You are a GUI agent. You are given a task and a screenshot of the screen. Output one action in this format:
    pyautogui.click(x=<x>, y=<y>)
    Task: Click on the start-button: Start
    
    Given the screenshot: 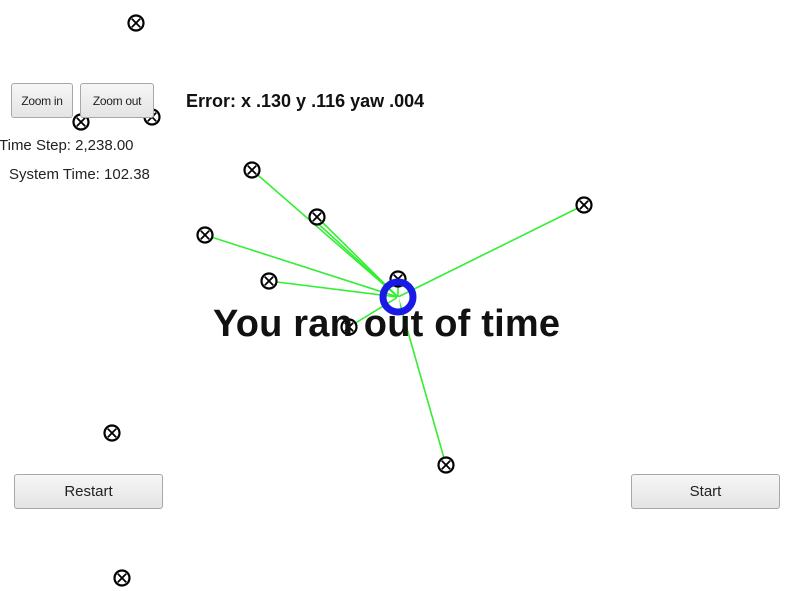 What is the action you would take?
    pyautogui.click(x=705, y=491)
    